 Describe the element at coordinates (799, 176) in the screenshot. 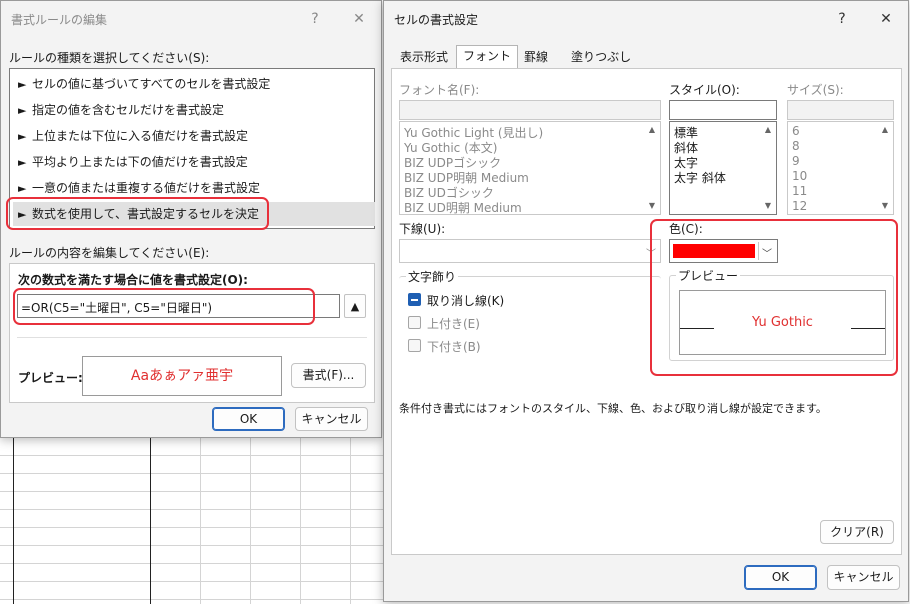

I see `size-item: 10` at that location.